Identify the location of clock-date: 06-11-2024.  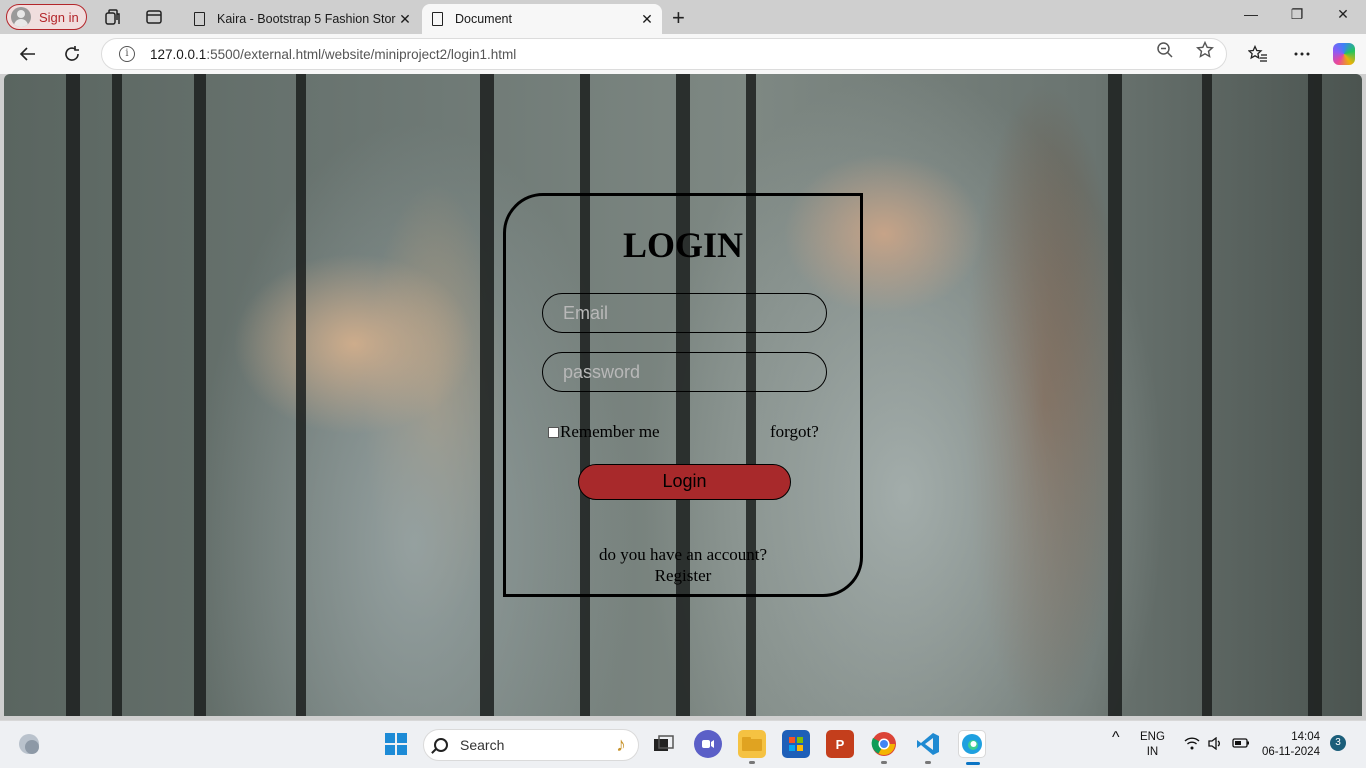
(1291, 752).